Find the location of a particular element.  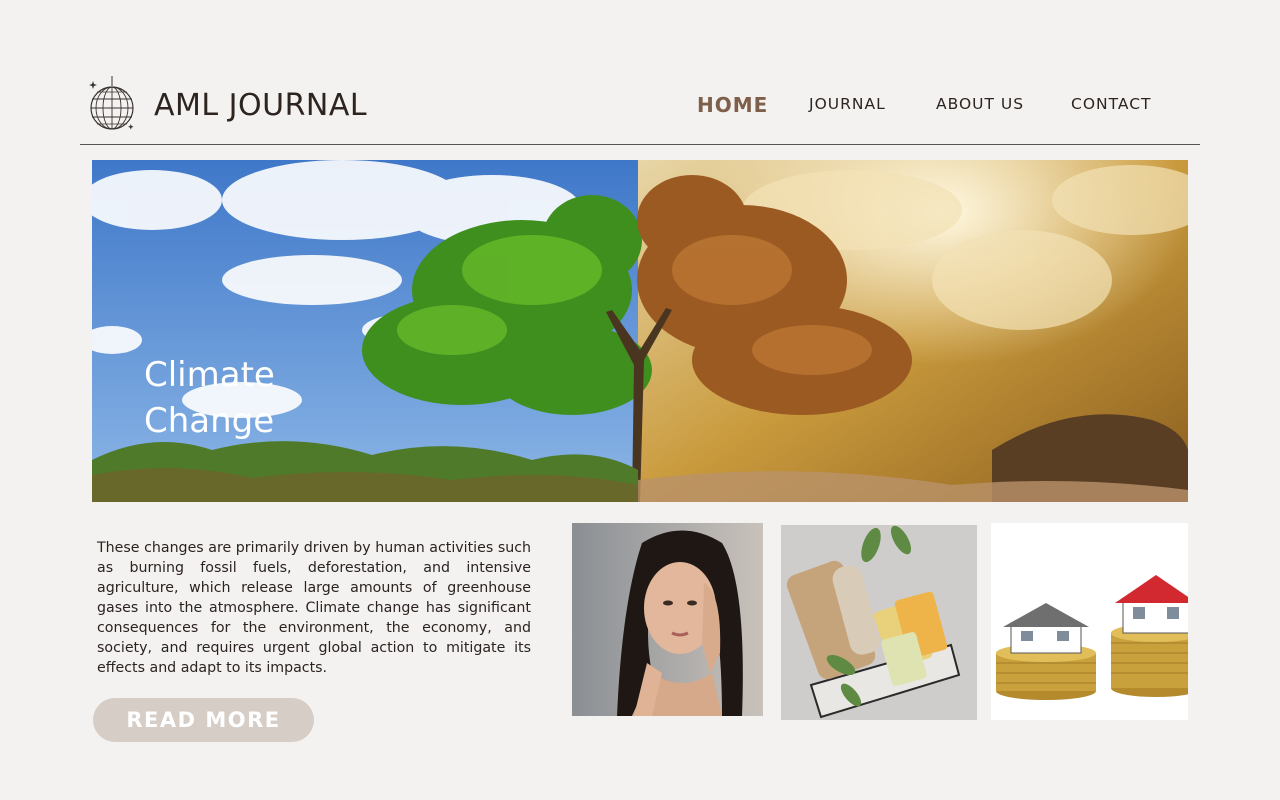

read-more-button: READ MORE is located at coordinates (203, 720).